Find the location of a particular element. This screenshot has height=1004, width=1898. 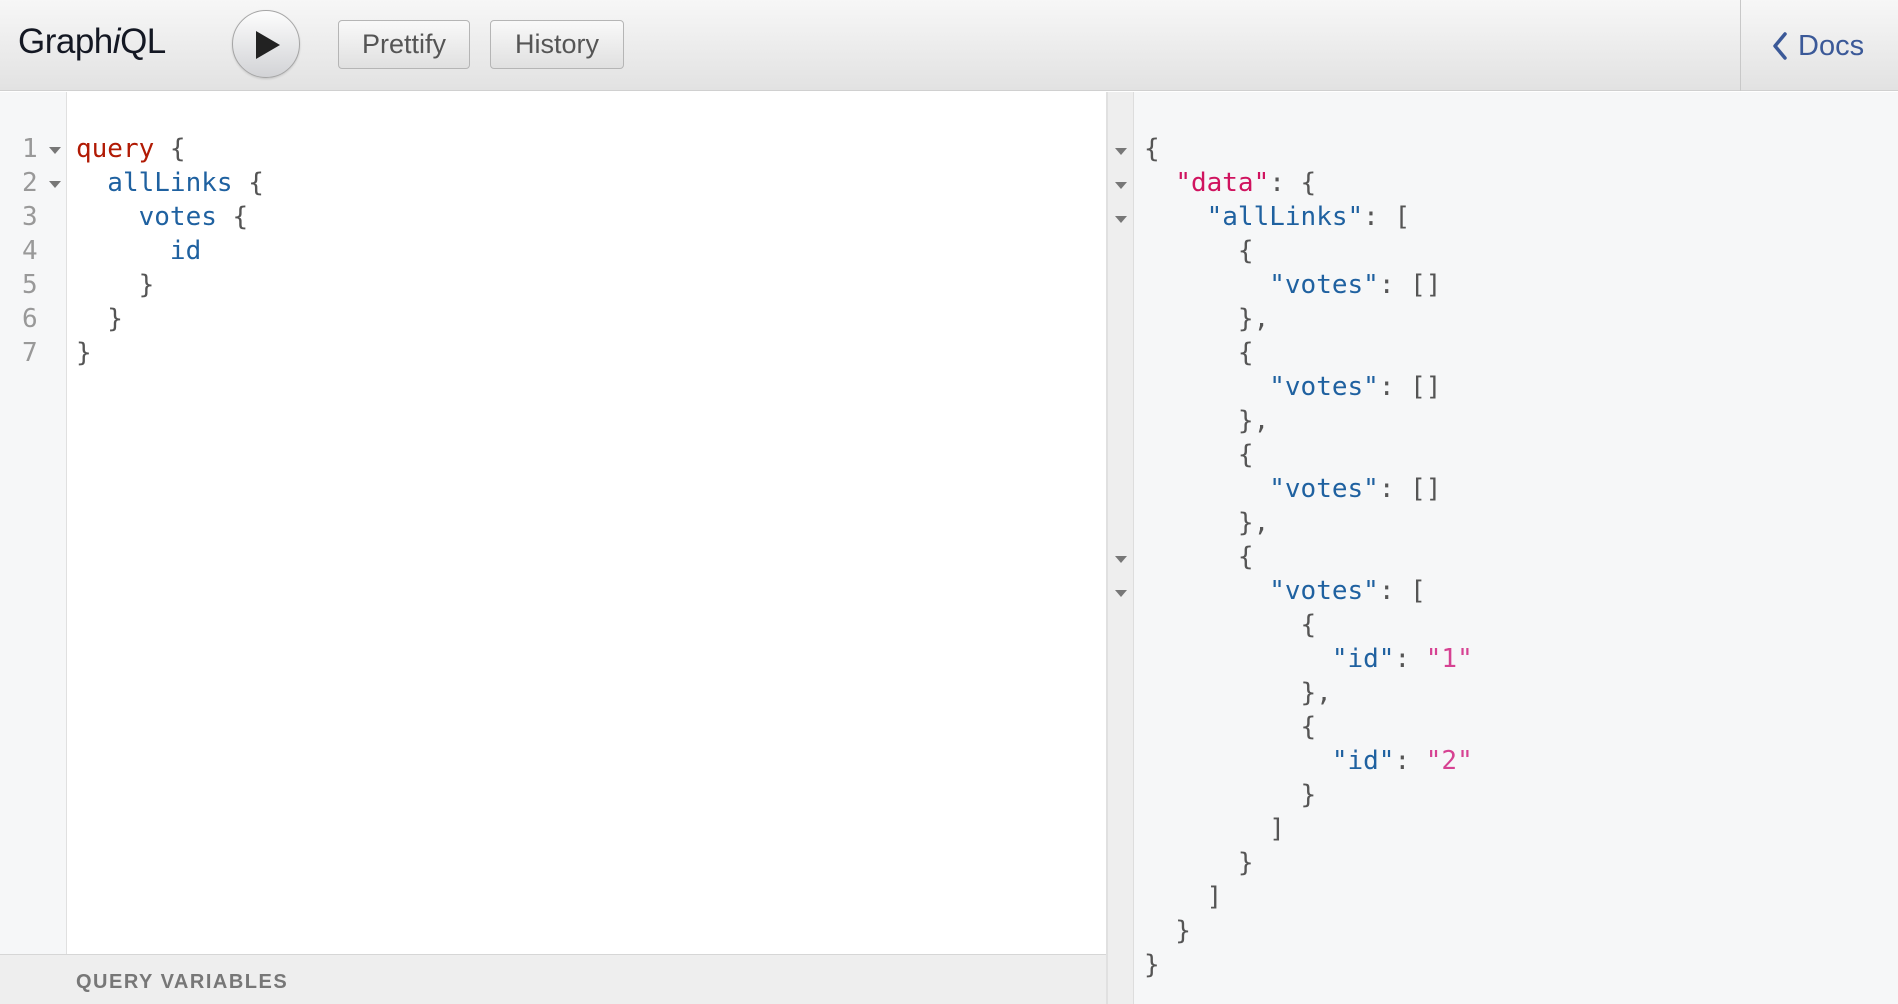

execute-query-button is located at coordinates (266, 44).